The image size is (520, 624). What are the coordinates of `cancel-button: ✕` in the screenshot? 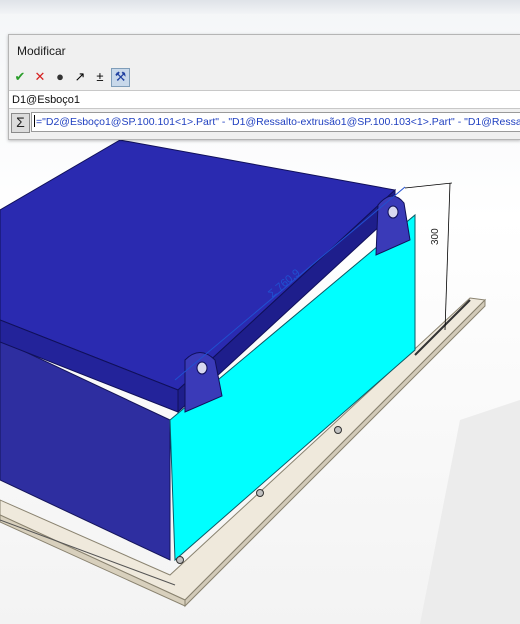 It's located at (40, 77).